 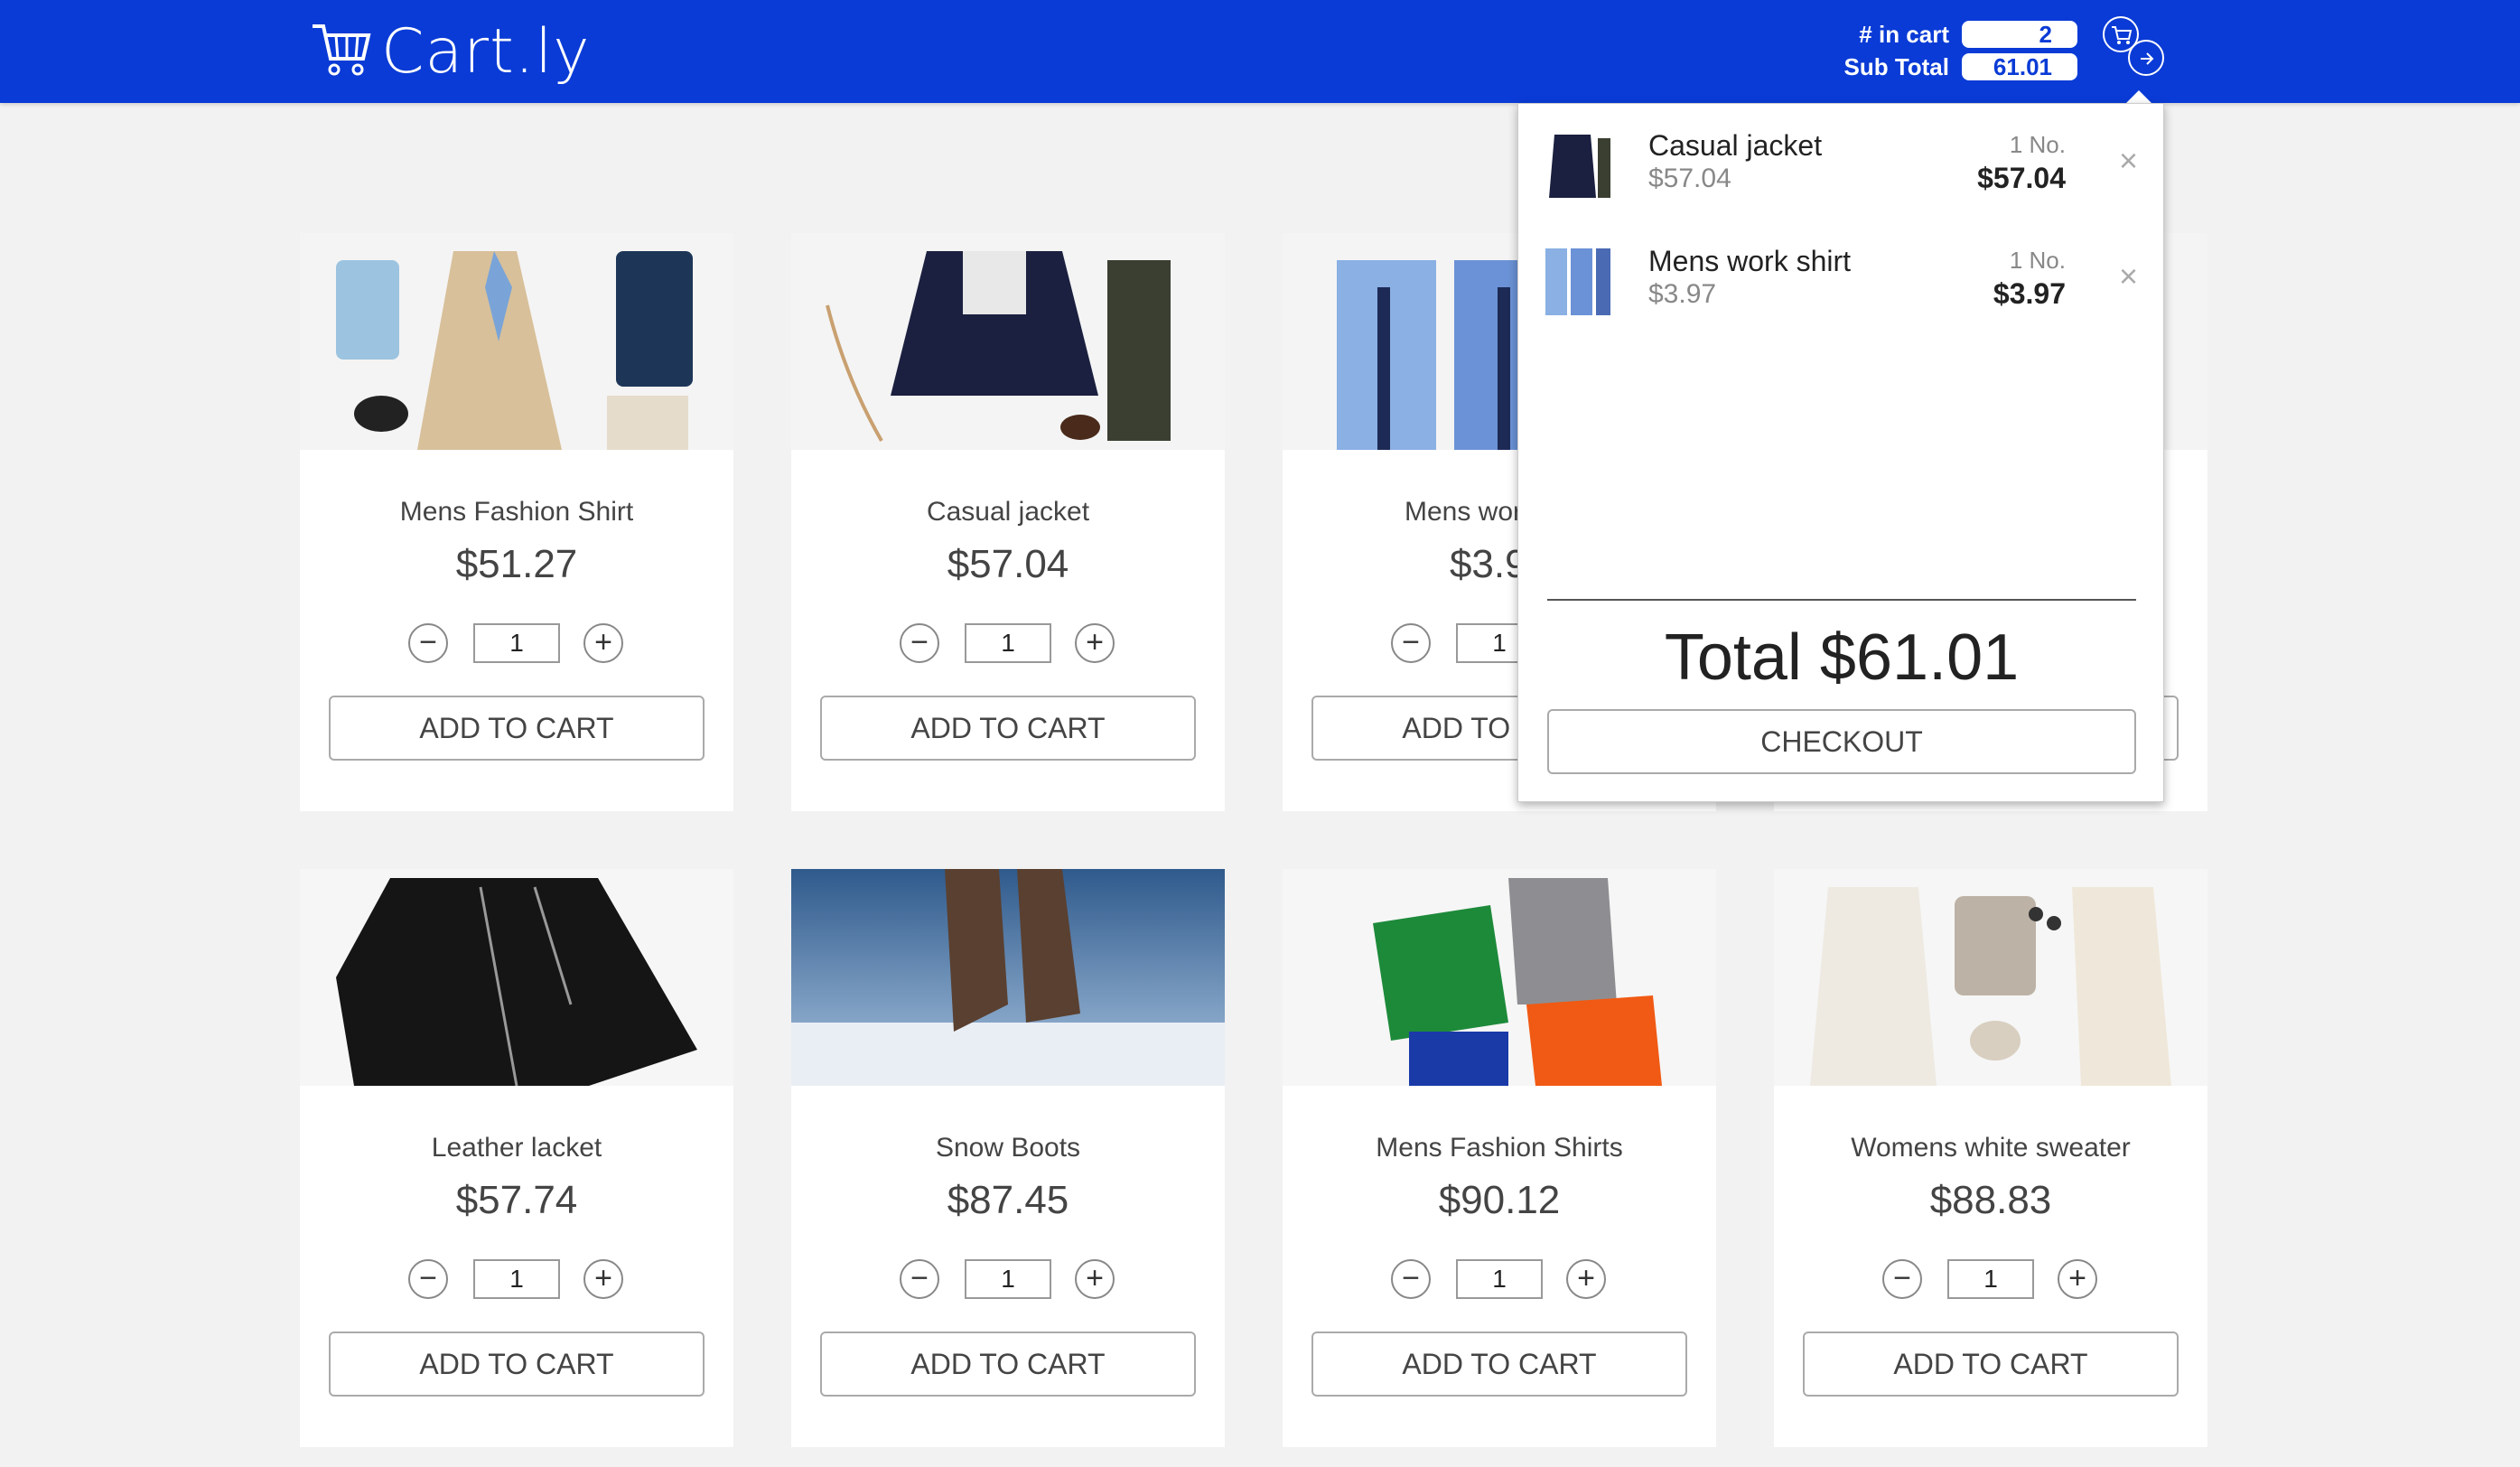 What do you see at coordinates (2030, 293) in the screenshot?
I see `cart-item-line-total: $3.97` at bounding box center [2030, 293].